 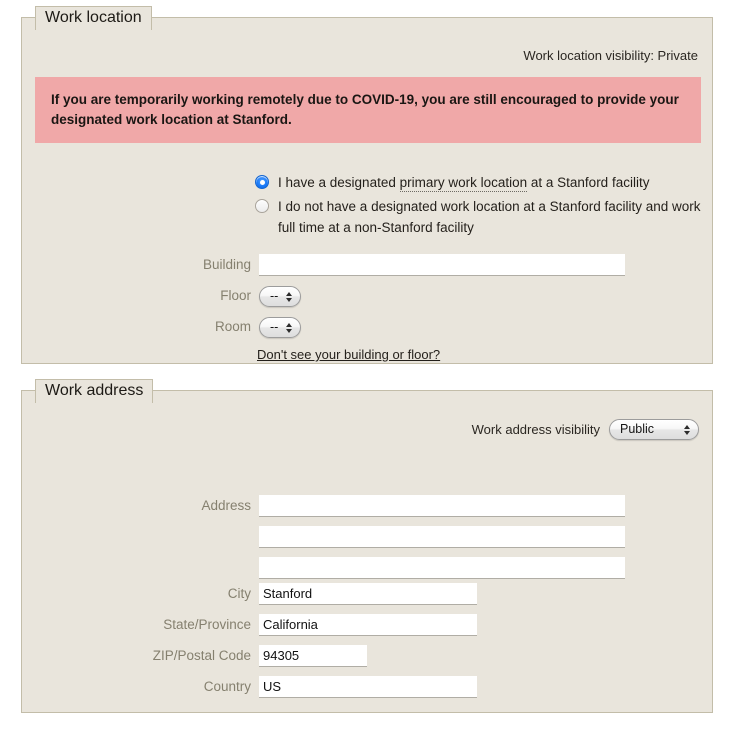 What do you see at coordinates (280, 296) in the screenshot?
I see `floor-select: --` at bounding box center [280, 296].